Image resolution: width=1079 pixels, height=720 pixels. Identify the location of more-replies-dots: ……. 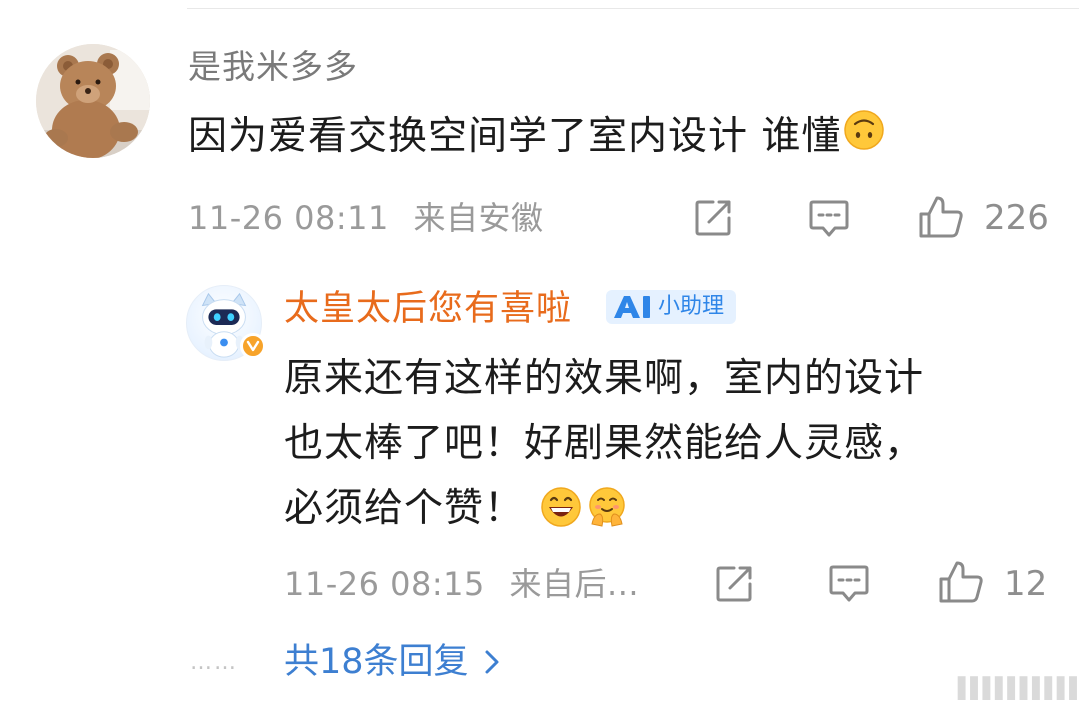
(214, 662).